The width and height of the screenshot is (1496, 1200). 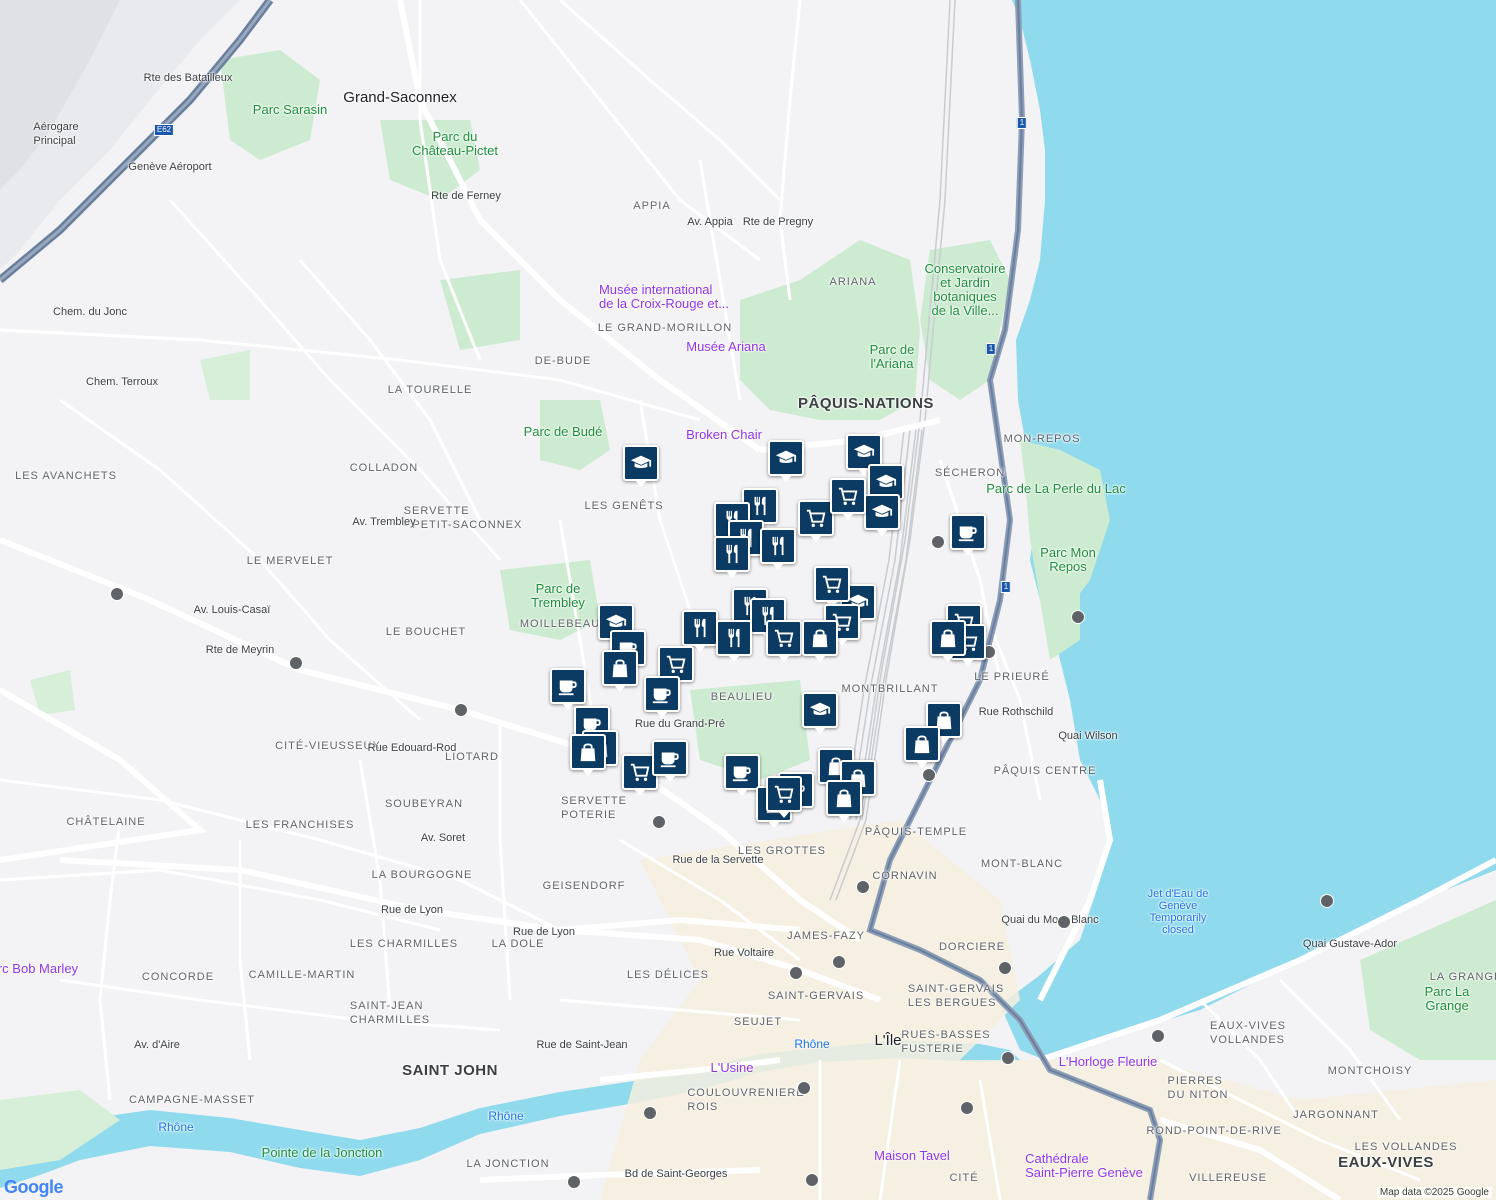 I want to click on map-label-street: Rte de Ferney, so click(x=466, y=196).